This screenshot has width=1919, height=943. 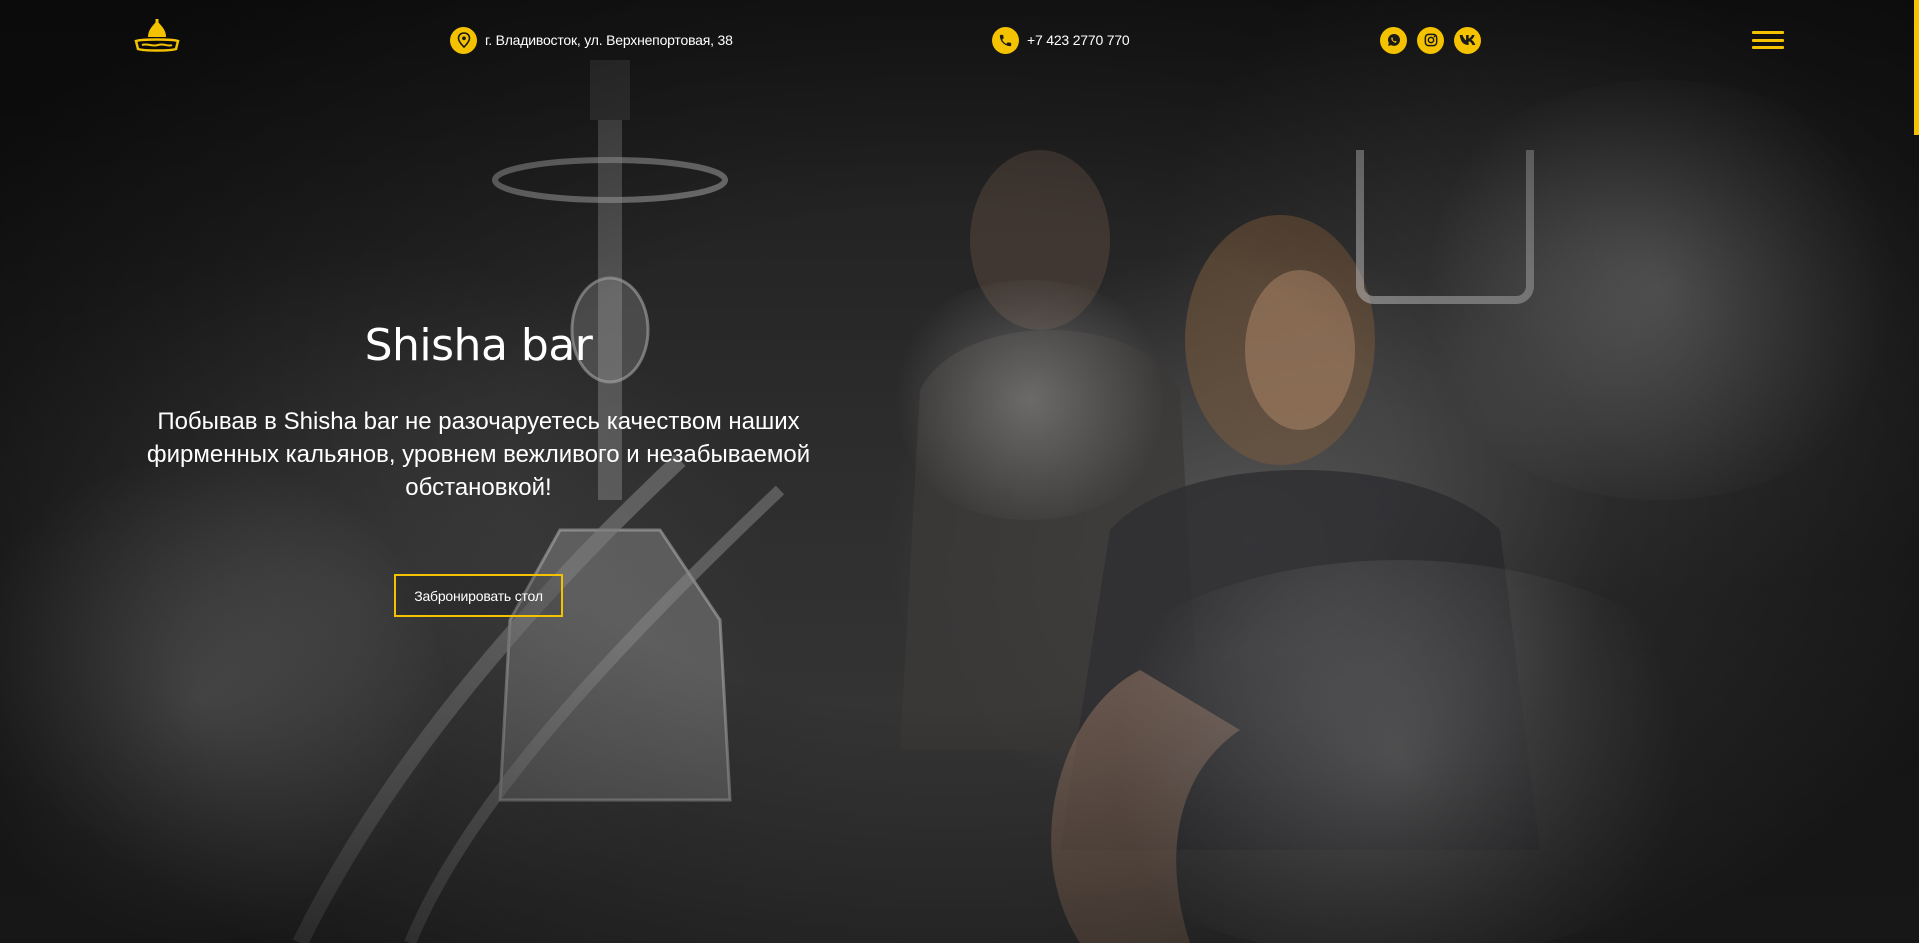 I want to click on social-links, so click(x=1430, y=40).